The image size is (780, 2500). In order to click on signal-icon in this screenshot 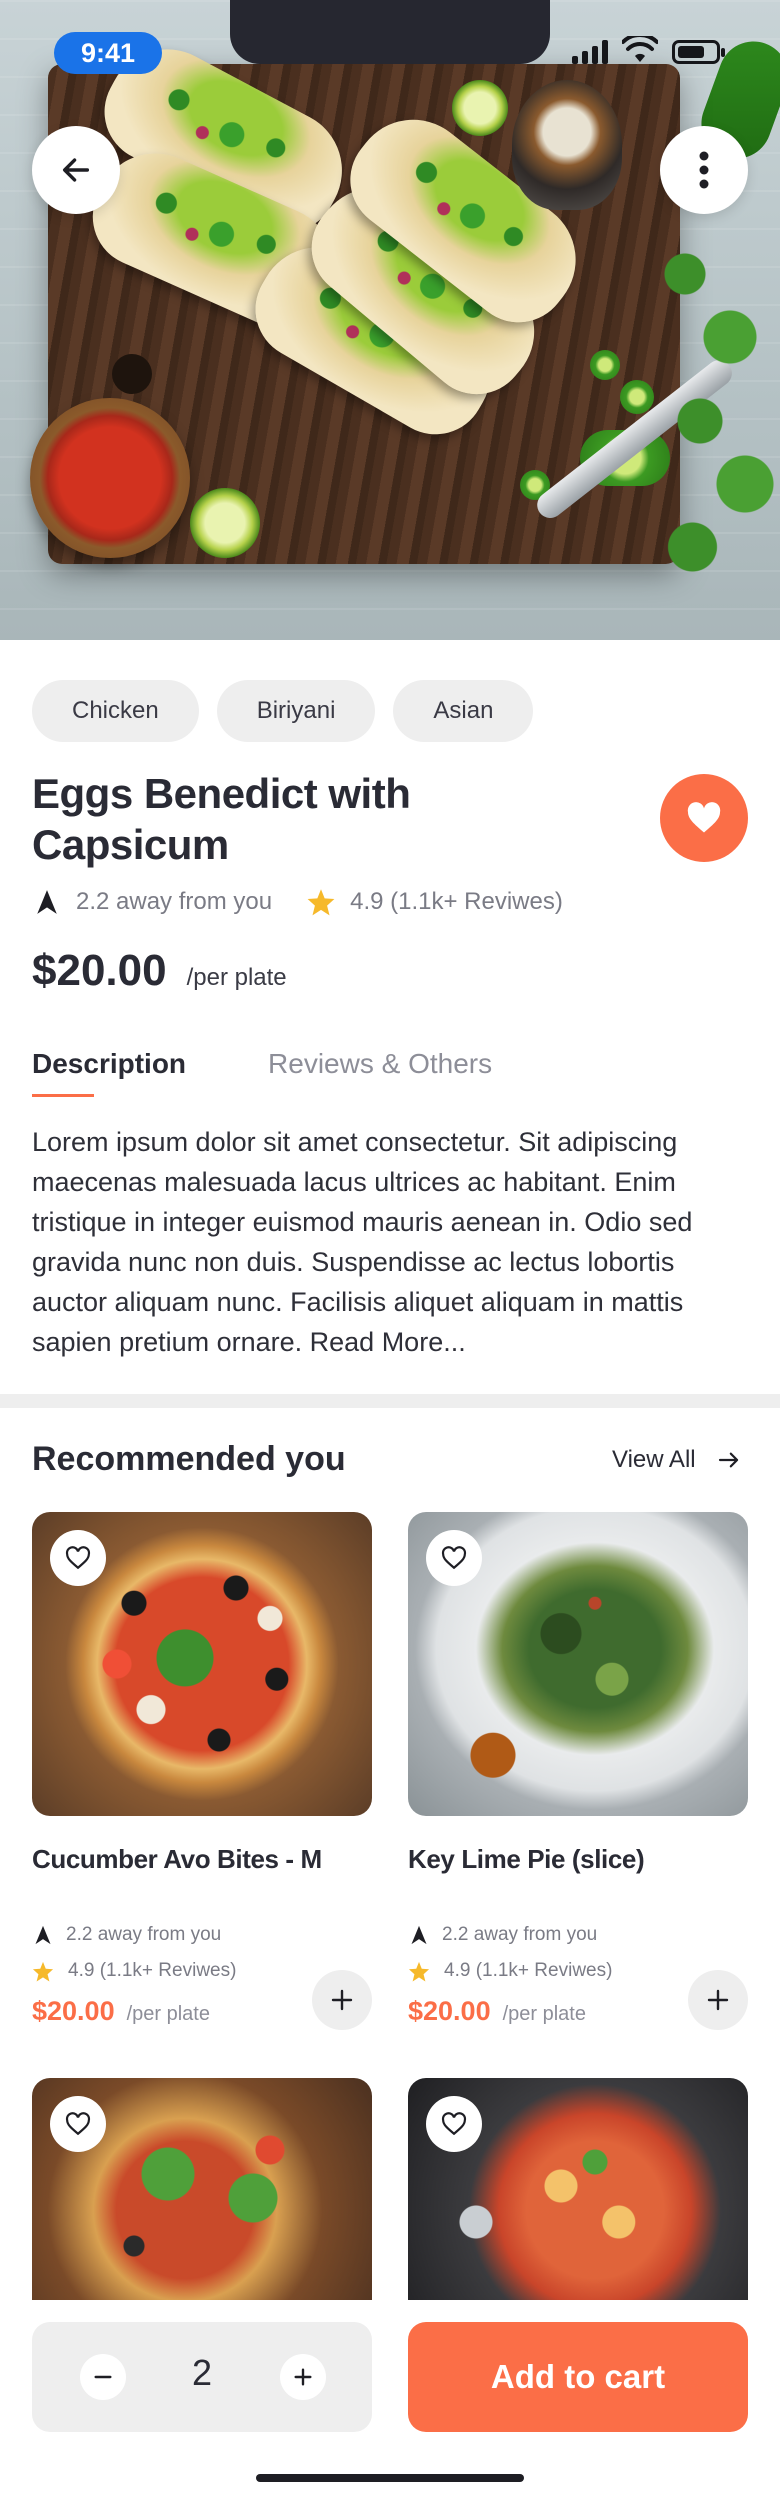, I will do `click(590, 52)`.